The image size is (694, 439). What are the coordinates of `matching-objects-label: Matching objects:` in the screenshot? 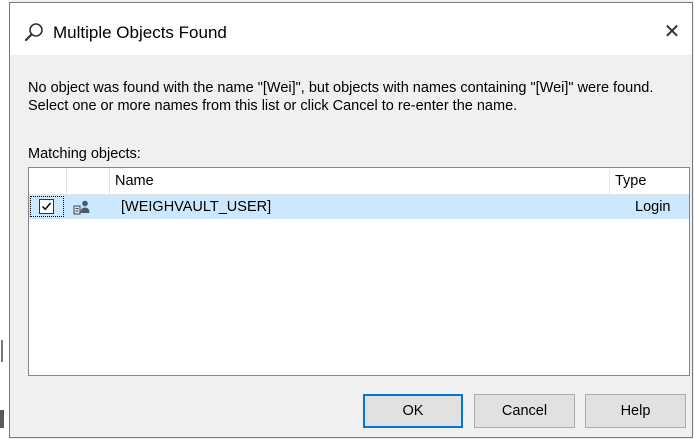 It's located at (84, 154).